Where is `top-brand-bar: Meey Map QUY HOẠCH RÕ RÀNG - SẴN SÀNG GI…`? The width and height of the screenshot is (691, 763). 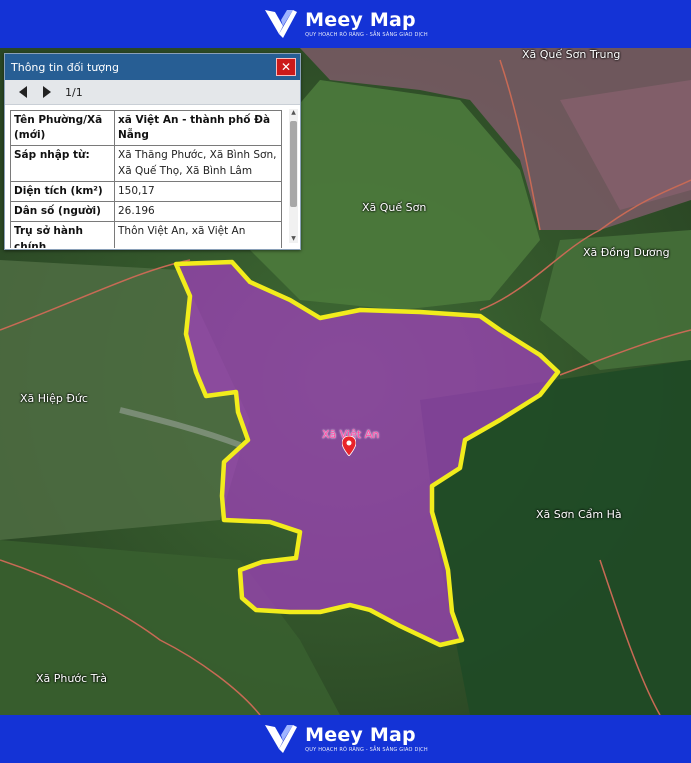 top-brand-bar: Meey Map QUY HOẠCH RÕ RÀNG - SẴN SÀNG GI… is located at coordinates (345, 24).